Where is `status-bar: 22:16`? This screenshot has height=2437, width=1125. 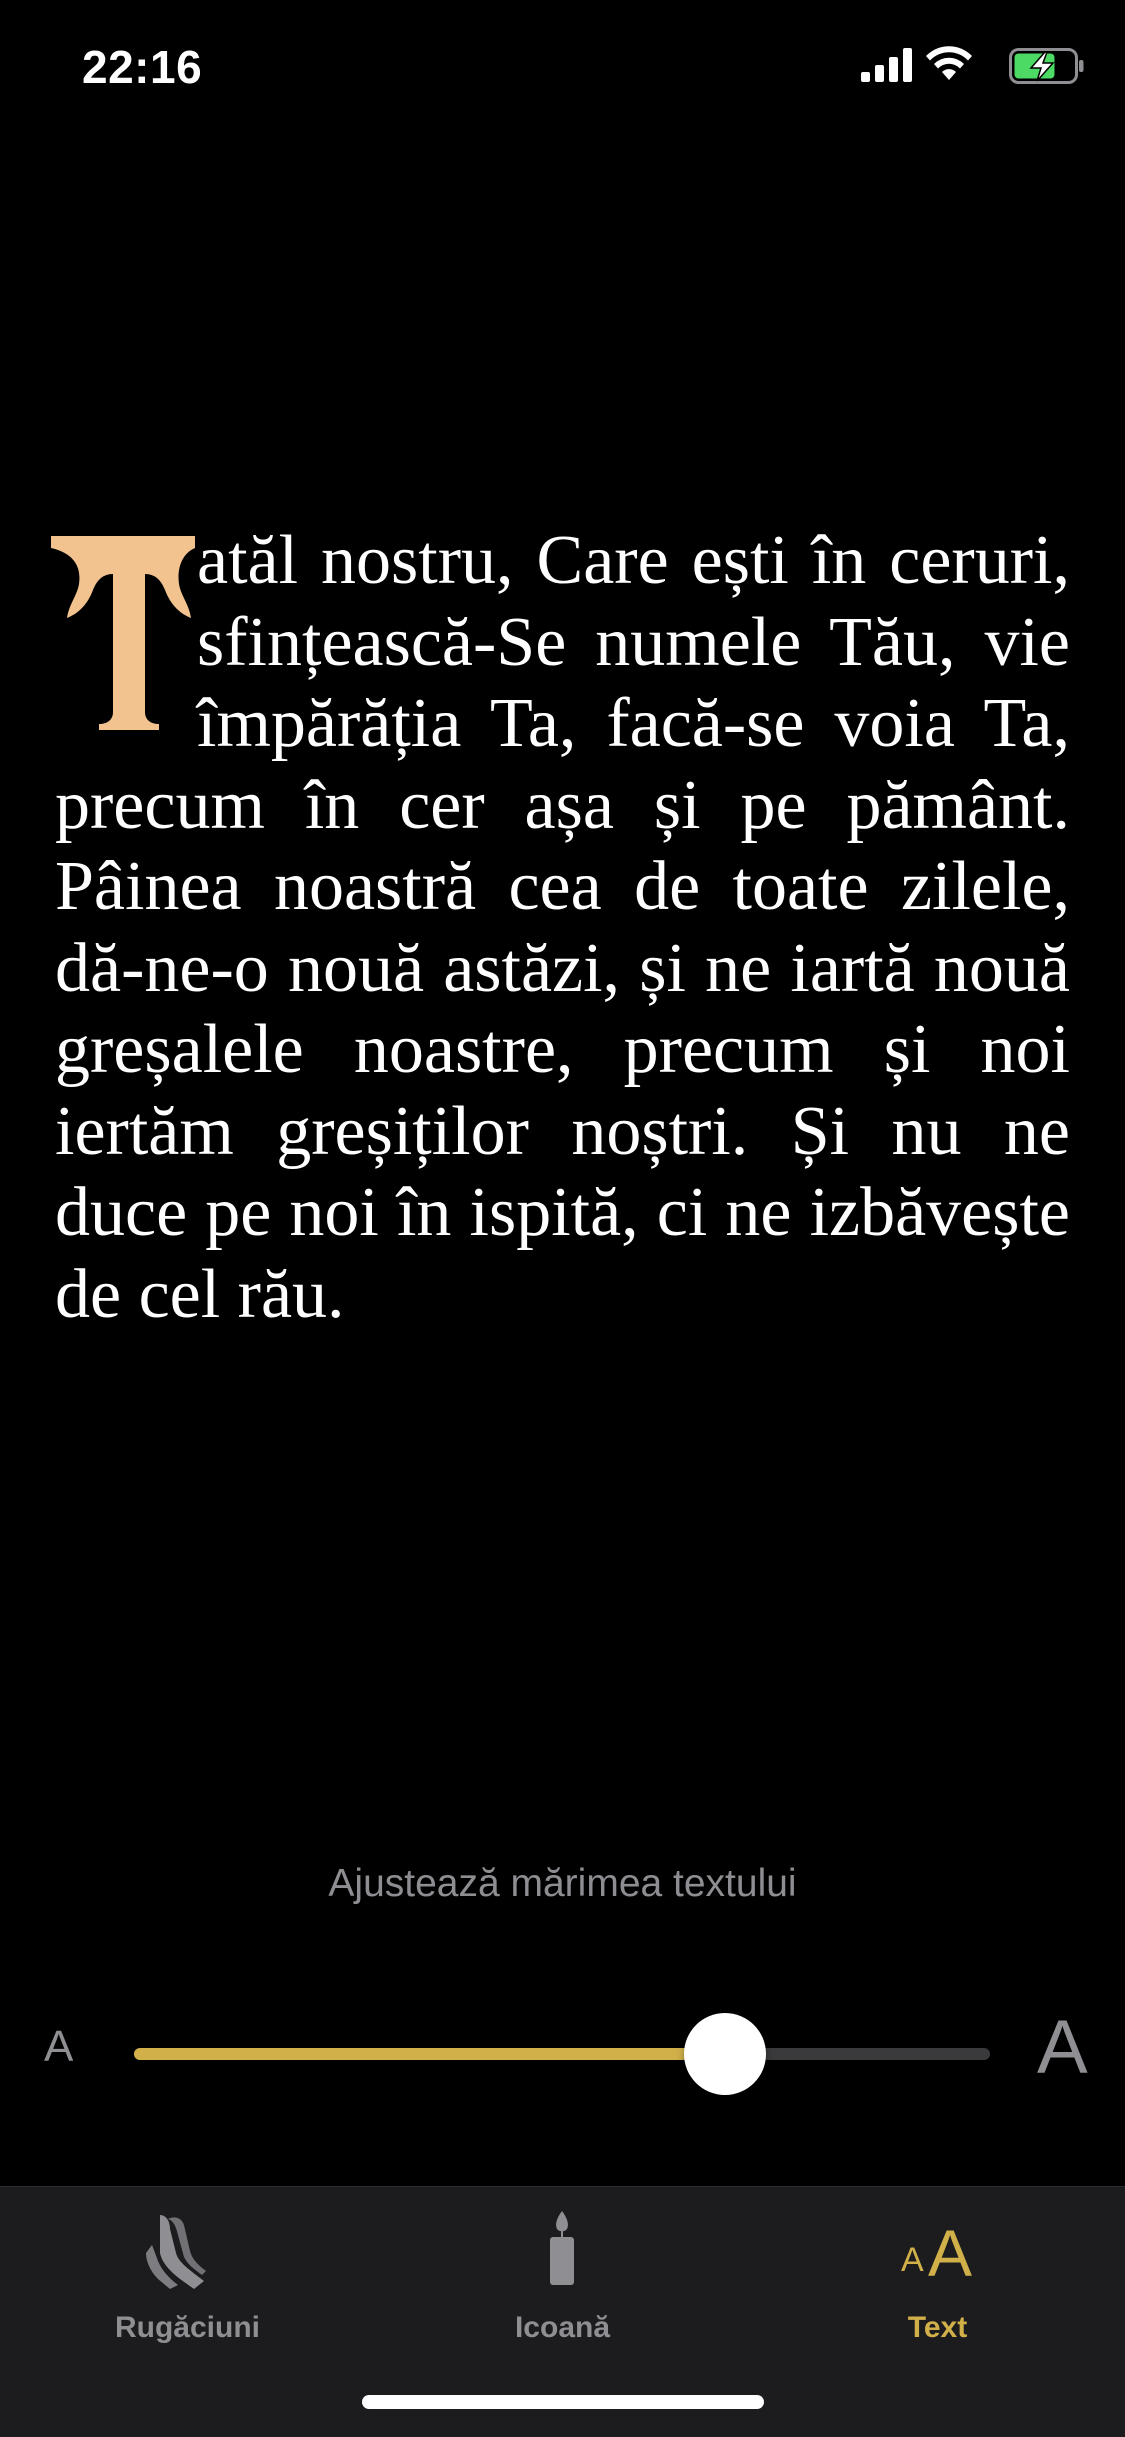
status-bar: 22:16 is located at coordinates (562, 70).